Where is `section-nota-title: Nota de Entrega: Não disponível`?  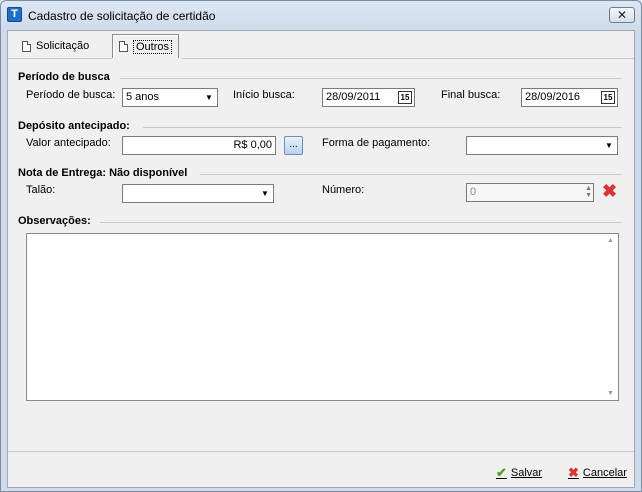
section-nota-title: Nota de Entrega: Não disponível is located at coordinates (103, 173).